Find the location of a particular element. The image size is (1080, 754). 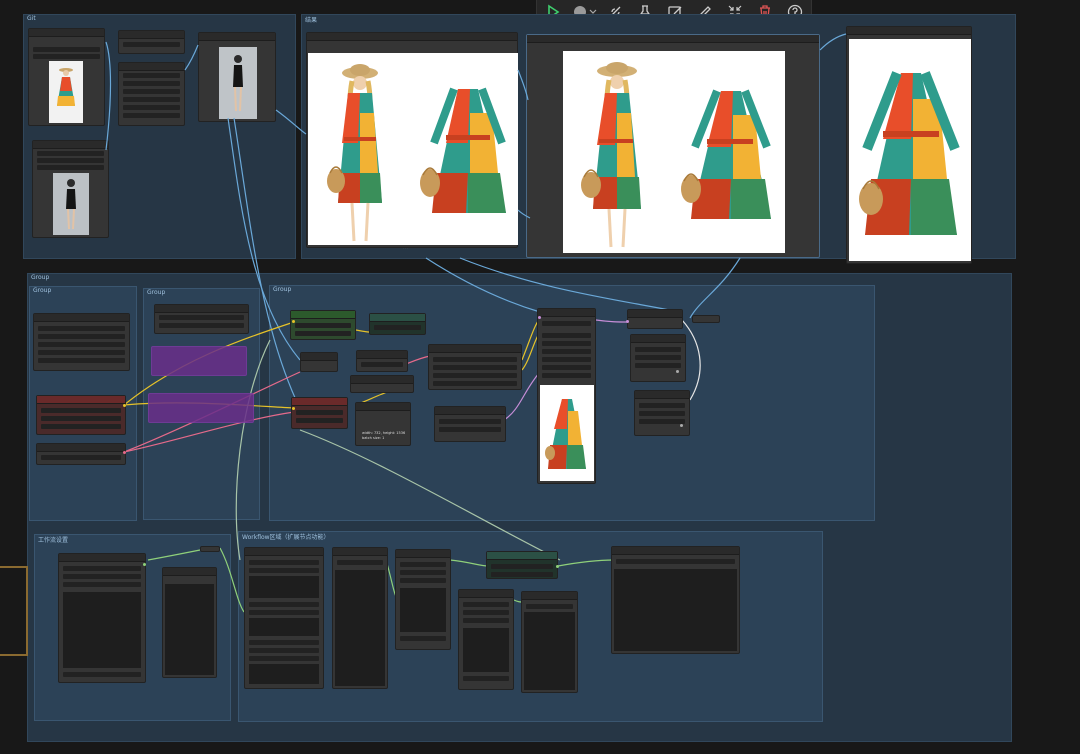

node-reroute is located at coordinates (706, 319).